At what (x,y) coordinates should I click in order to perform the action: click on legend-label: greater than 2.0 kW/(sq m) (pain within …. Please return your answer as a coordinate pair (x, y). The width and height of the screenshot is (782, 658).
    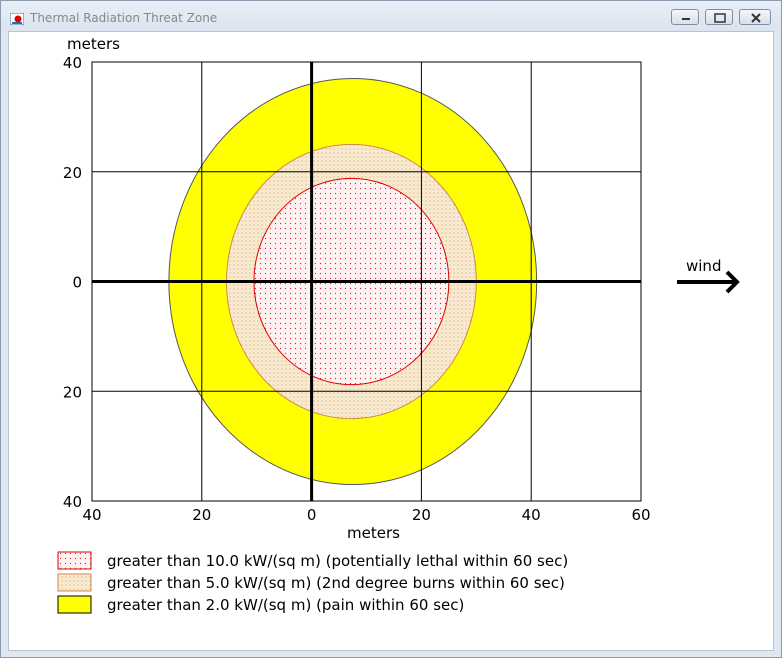
    Looking at the image, I should click on (285, 605).